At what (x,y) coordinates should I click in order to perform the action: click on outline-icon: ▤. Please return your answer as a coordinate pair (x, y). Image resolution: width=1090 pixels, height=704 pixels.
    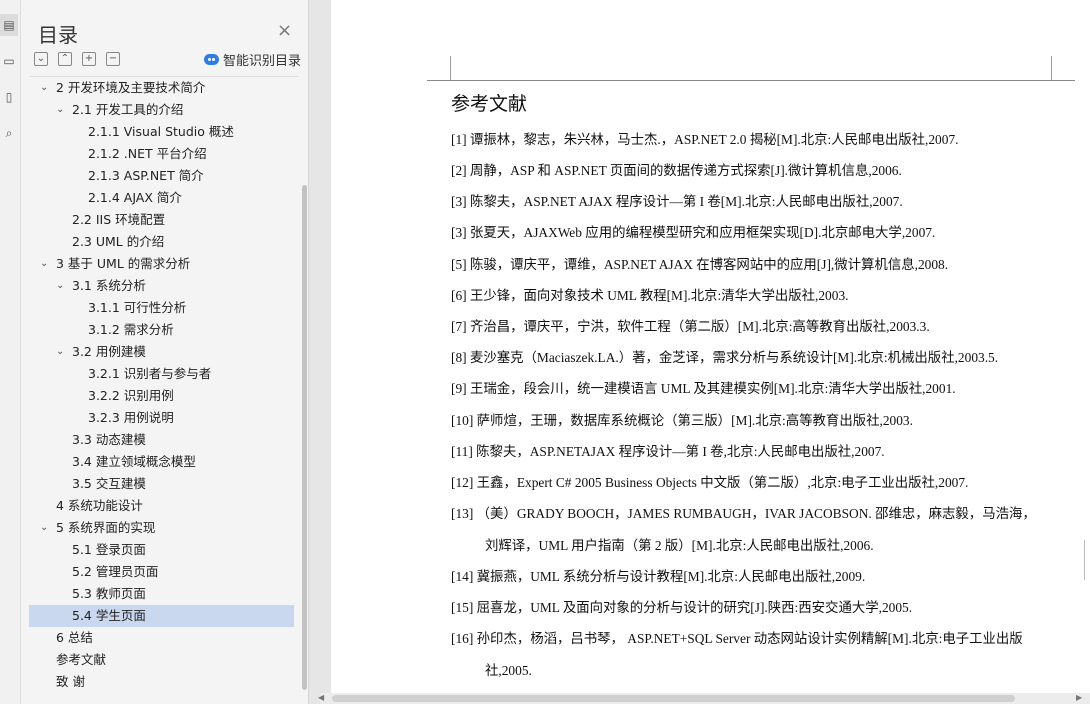
    Looking at the image, I should click on (9, 25).